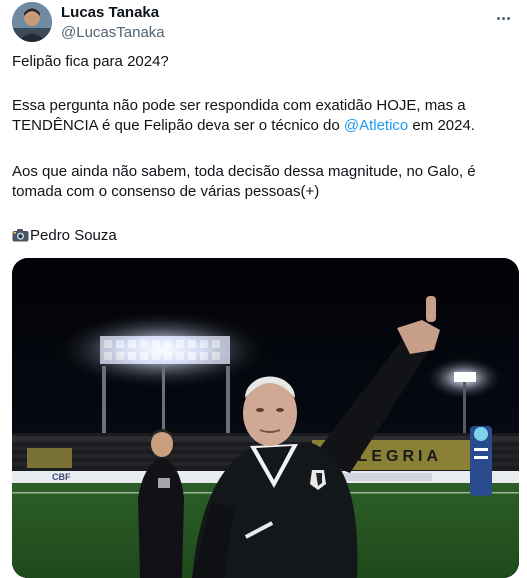  I want to click on author-avatar, so click(32, 22).